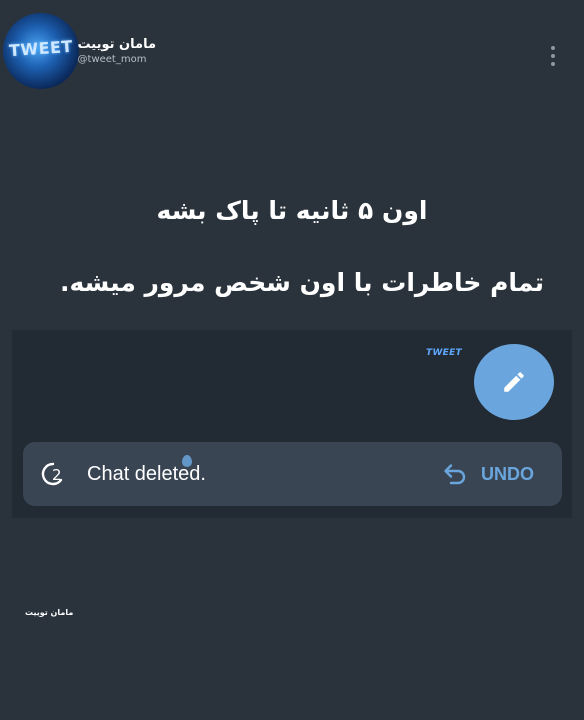 This screenshot has width=584, height=720. I want to click on countdown-number: 2, so click(57, 475).